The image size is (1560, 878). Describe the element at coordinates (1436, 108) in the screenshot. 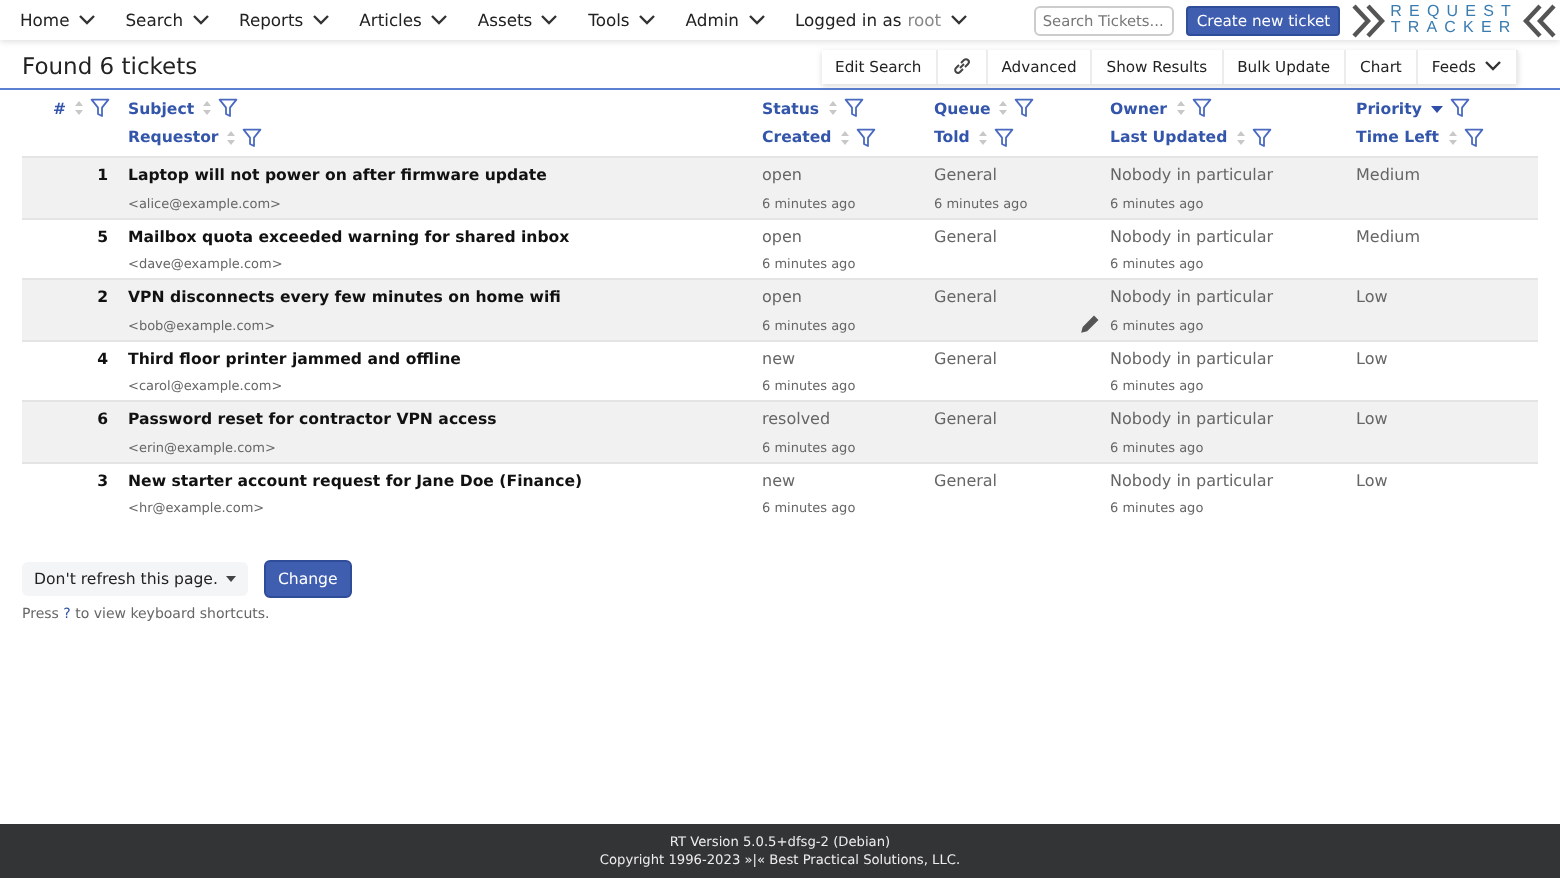

I see `sort-descending-icon` at that location.